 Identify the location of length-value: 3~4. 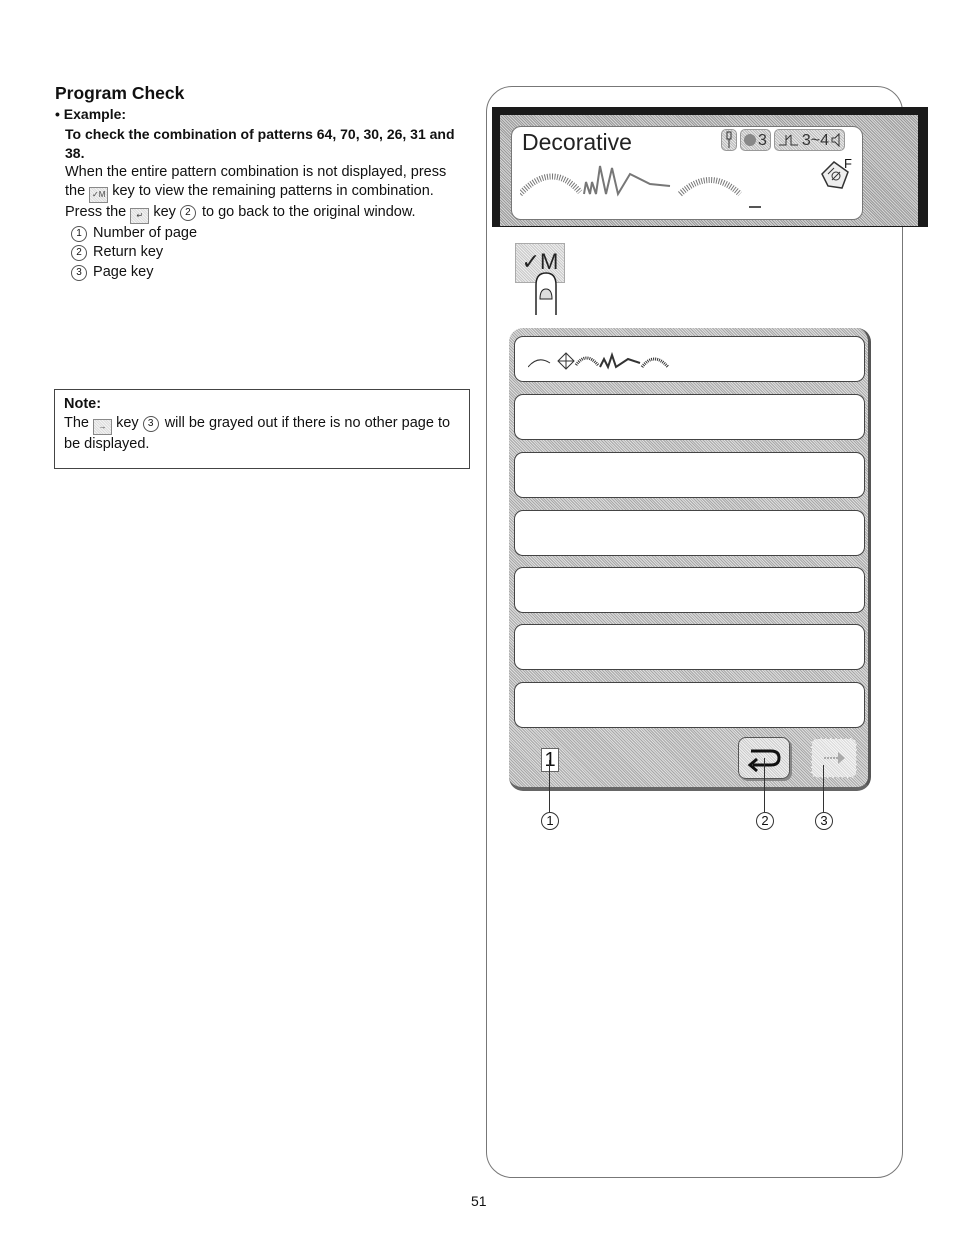
(815, 140).